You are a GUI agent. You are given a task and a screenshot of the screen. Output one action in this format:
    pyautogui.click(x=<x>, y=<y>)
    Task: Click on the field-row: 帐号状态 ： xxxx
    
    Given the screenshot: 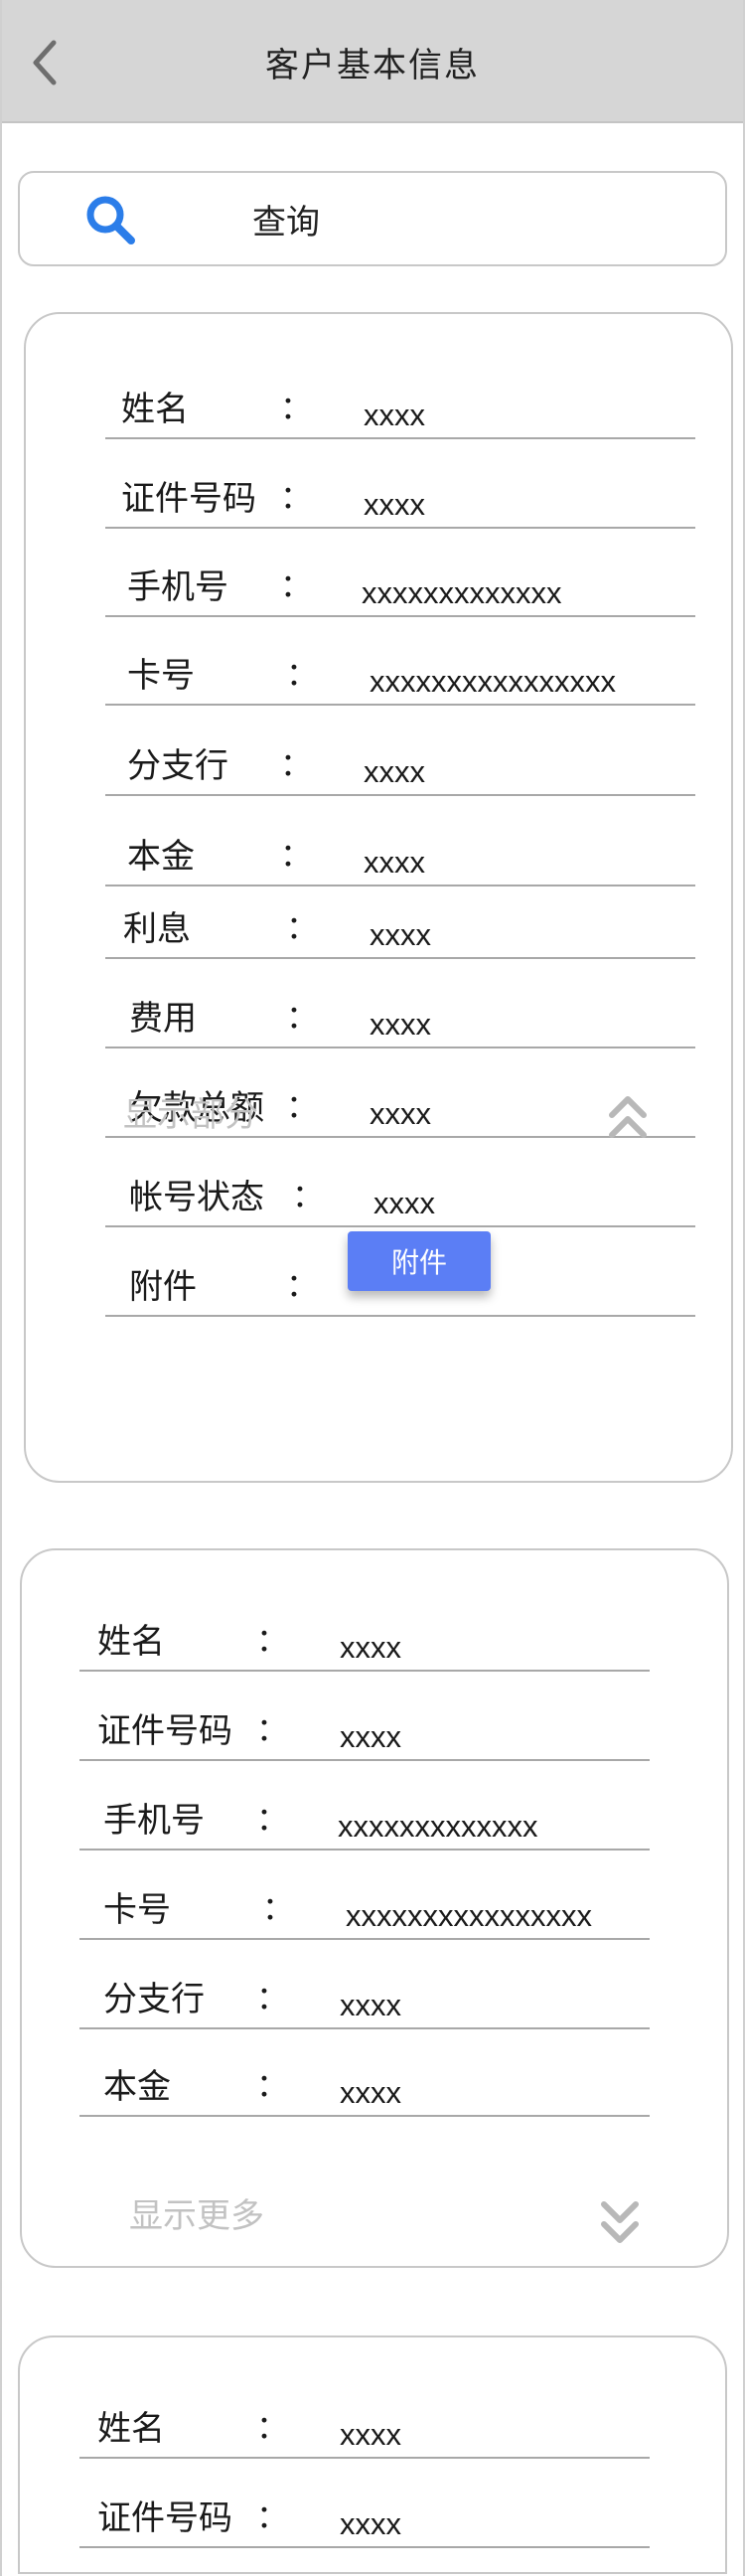 What is the action you would take?
    pyautogui.click(x=378, y=1197)
    